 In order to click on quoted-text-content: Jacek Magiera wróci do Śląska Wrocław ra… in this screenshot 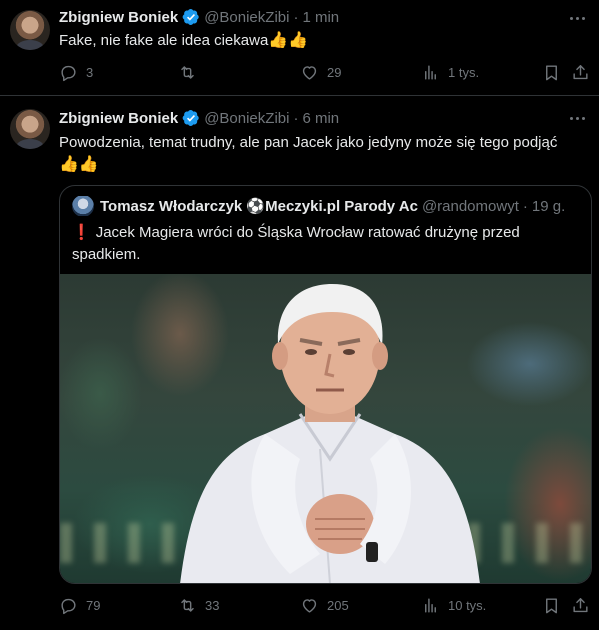, I will do `click(296, 243)`.